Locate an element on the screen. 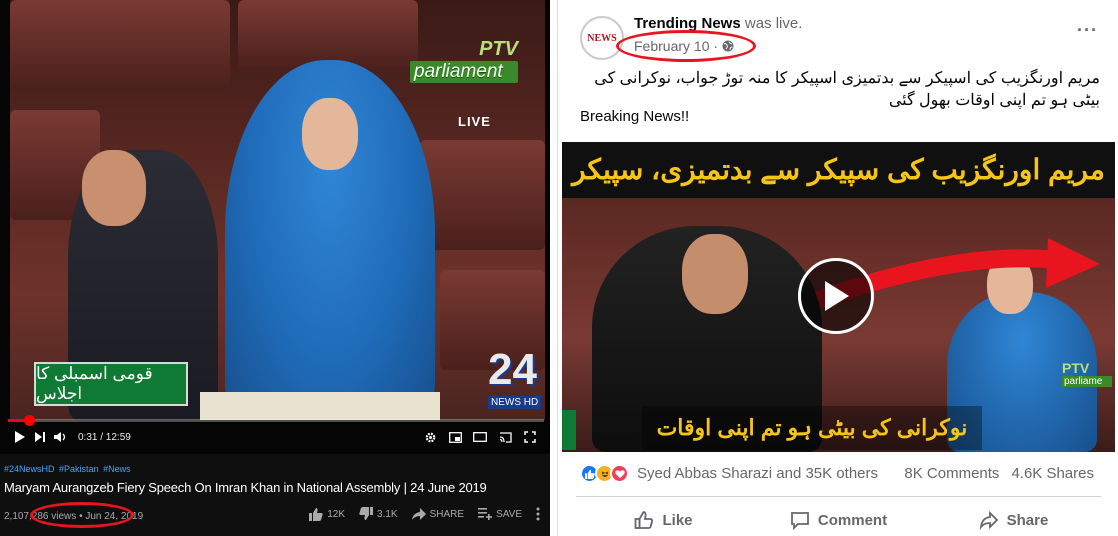 The image size is (1118, 536). like-label: Like is located at coordinates (677, 520).